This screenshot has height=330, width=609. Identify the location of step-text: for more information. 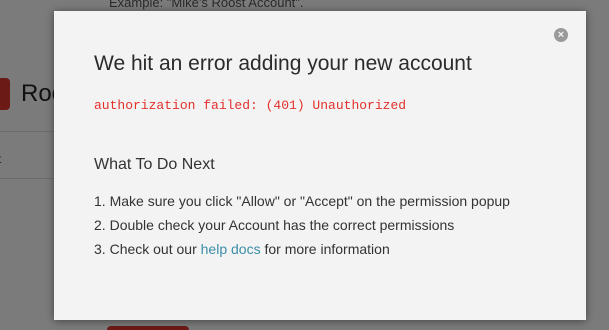
(325, 249).